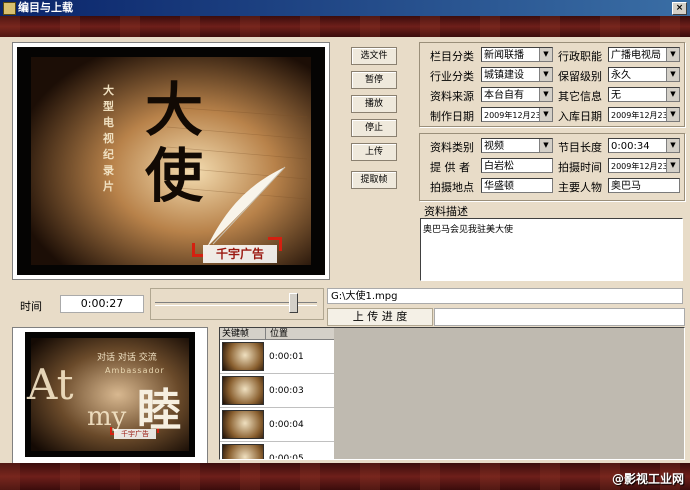 The height and width of the screenshot is (490, 690). Describe the element at coordinates (517, 185) in the screenshot. I see `shoot-location-field: 华盛顿` at that location.